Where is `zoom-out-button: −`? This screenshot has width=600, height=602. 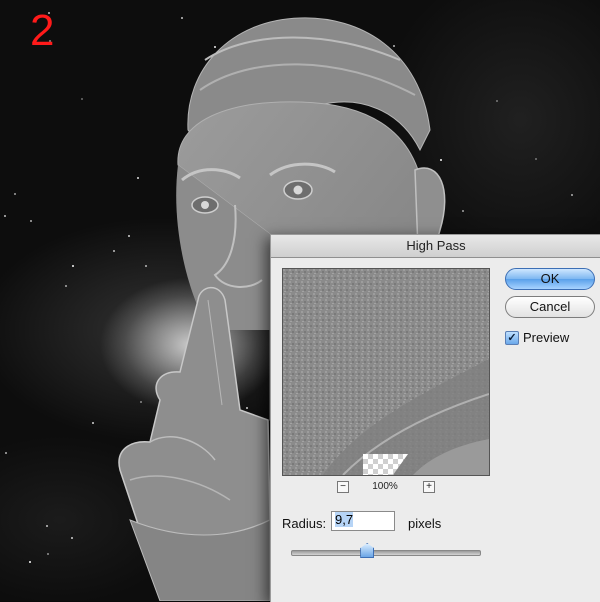
zoom-out-button: − is located at coordinates (343, 487).